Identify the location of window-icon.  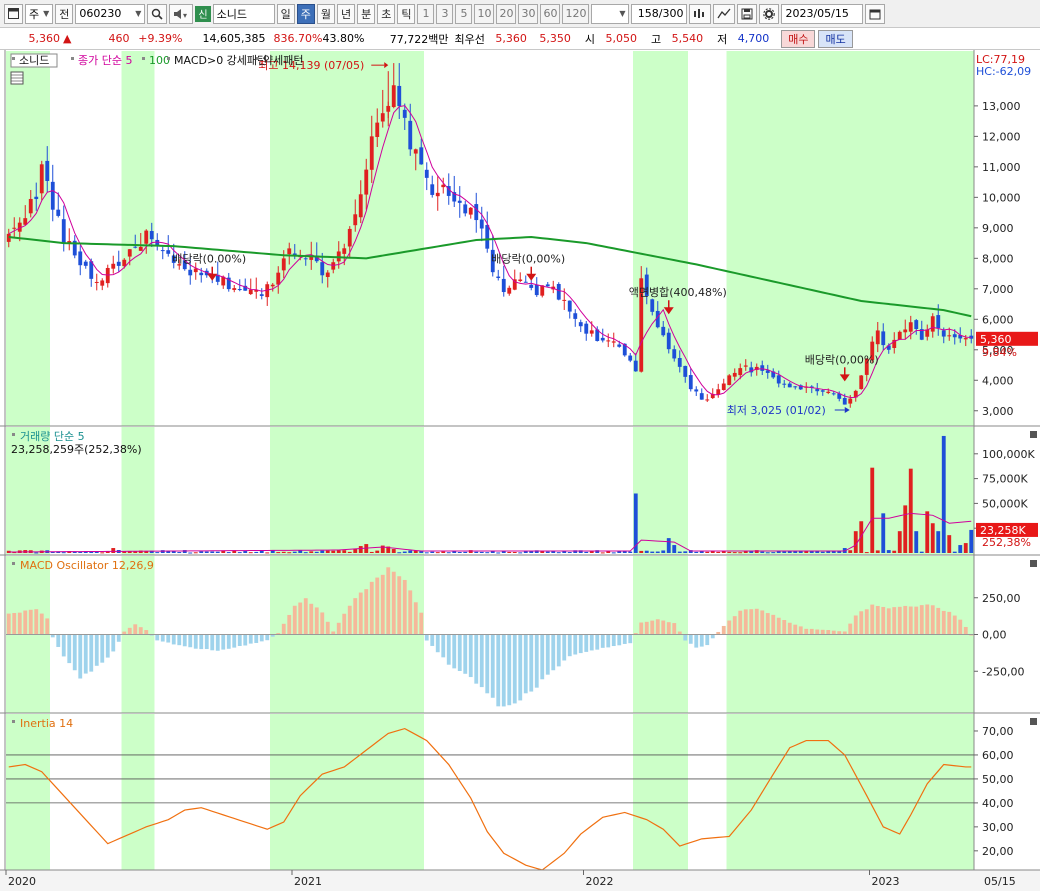
(13, 13).